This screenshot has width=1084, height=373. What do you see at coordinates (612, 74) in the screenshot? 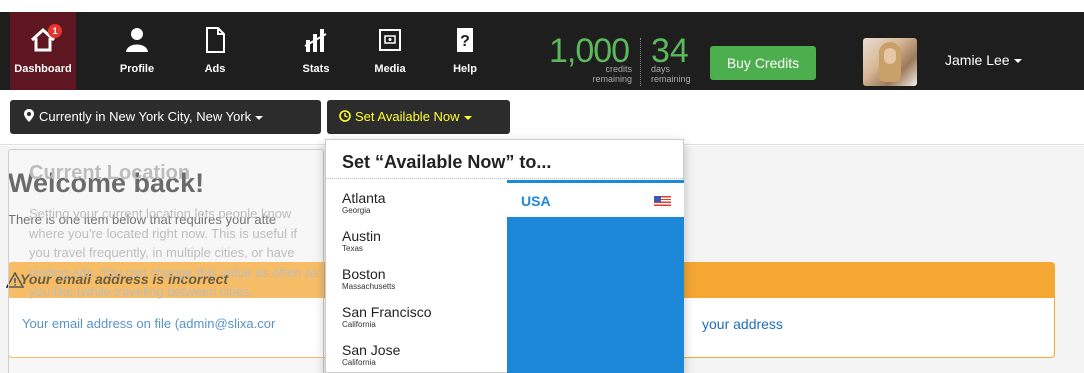
I see `credits-caption: credits remaining` at bounding box center [612, 74].